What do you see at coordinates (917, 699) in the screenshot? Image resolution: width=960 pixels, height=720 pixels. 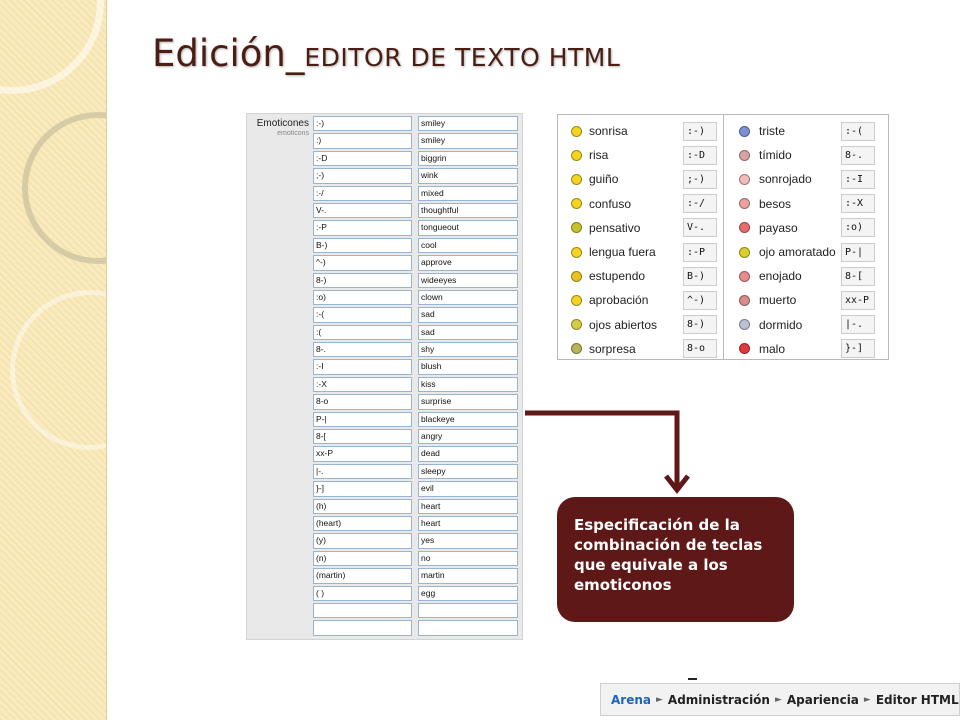 I see `breadcrumb-item-editor-html: Editor HTML` at bounding box center [917, 699].